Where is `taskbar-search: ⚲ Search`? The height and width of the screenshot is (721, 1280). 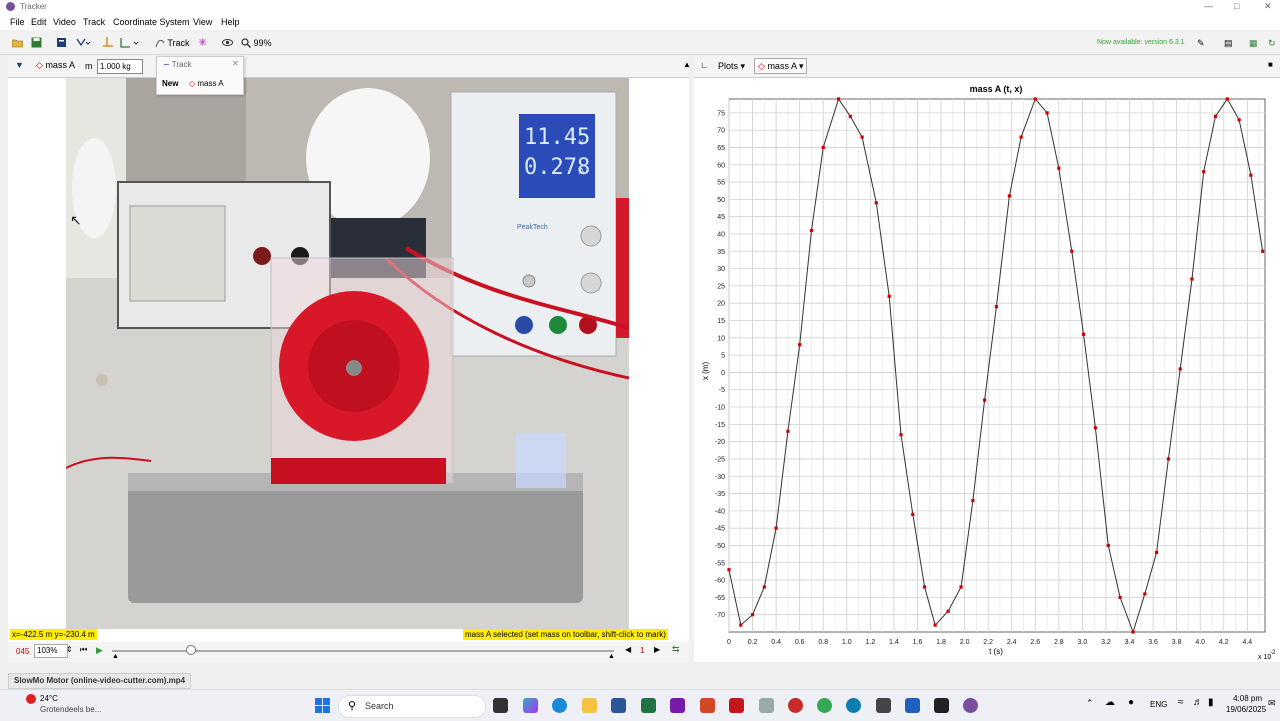 taskbar-search: ⚲ Search is located at coordinates (412, 706).